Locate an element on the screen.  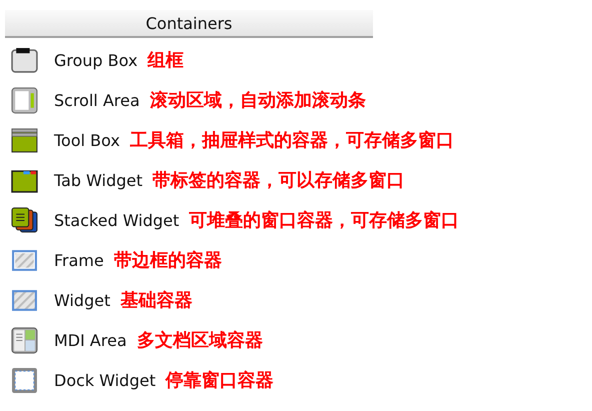
annotation: 带边框的容器 is located at coordinates (168, 260).